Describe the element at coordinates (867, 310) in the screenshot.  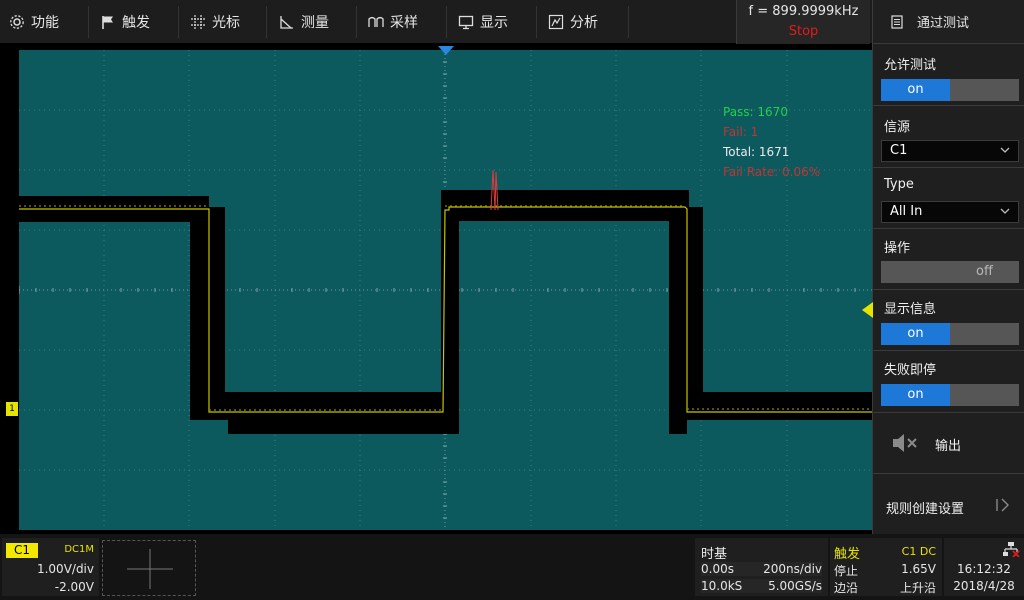
I see `trigger-level-marker` at that location.